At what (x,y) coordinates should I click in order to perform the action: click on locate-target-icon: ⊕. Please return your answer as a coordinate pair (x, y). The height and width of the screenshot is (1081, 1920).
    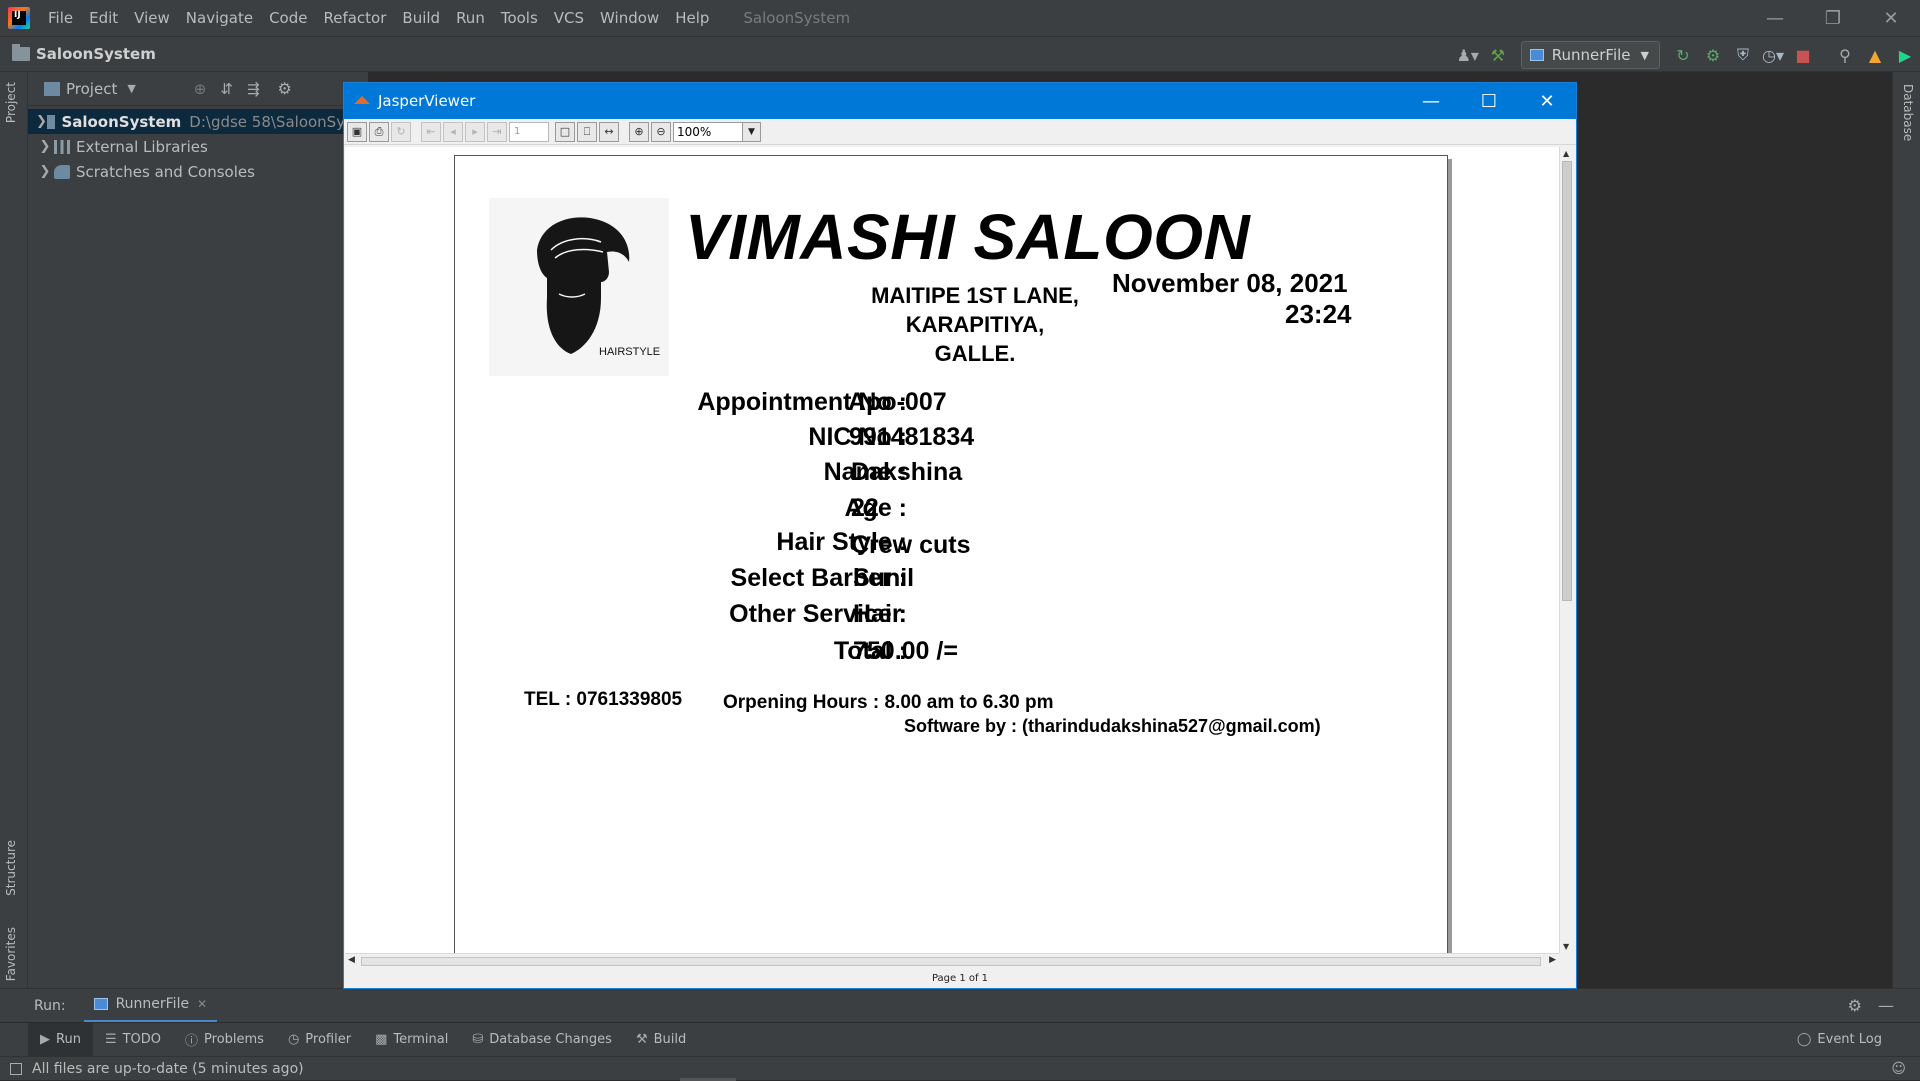
    Looking at the image, I should click on (200, 89).